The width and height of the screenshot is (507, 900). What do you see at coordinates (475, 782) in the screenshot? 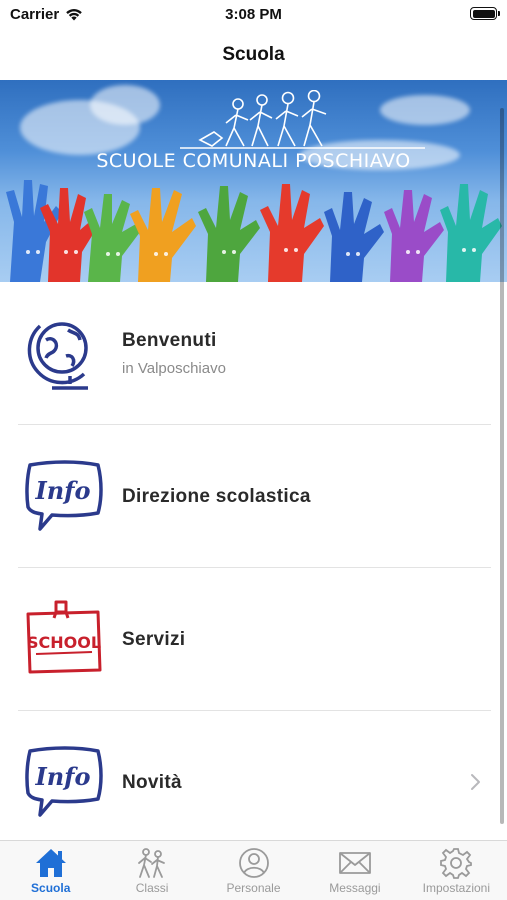
I see `chevron-right-icon` at bounding box center [475, 782].